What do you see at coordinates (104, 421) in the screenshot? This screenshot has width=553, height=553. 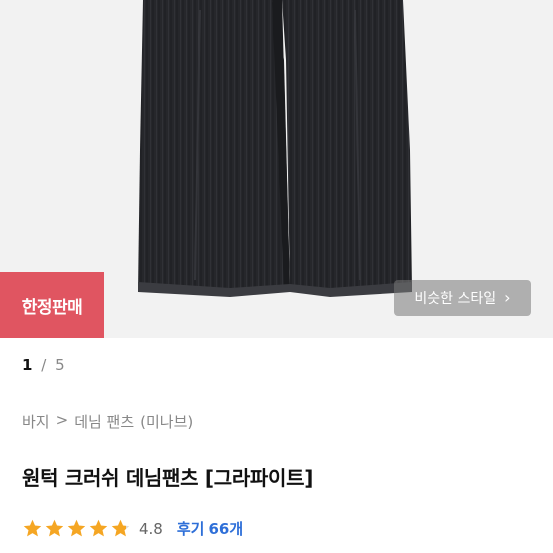 I see `breadcrumb-subcategory: 데님 팬츠` at bounding box center [104, 421].